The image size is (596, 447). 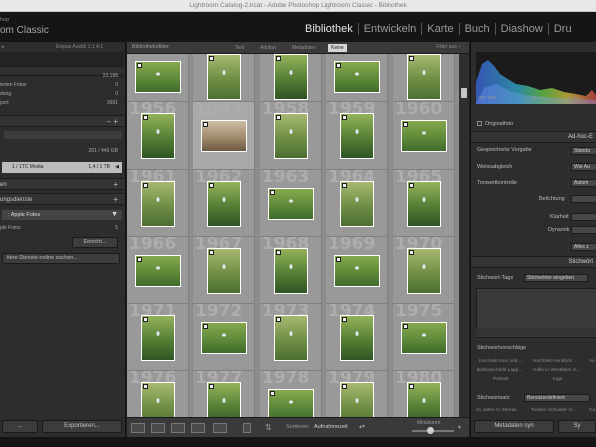 I want to click on grid-cell: 1959, so click(x=357, y=136).